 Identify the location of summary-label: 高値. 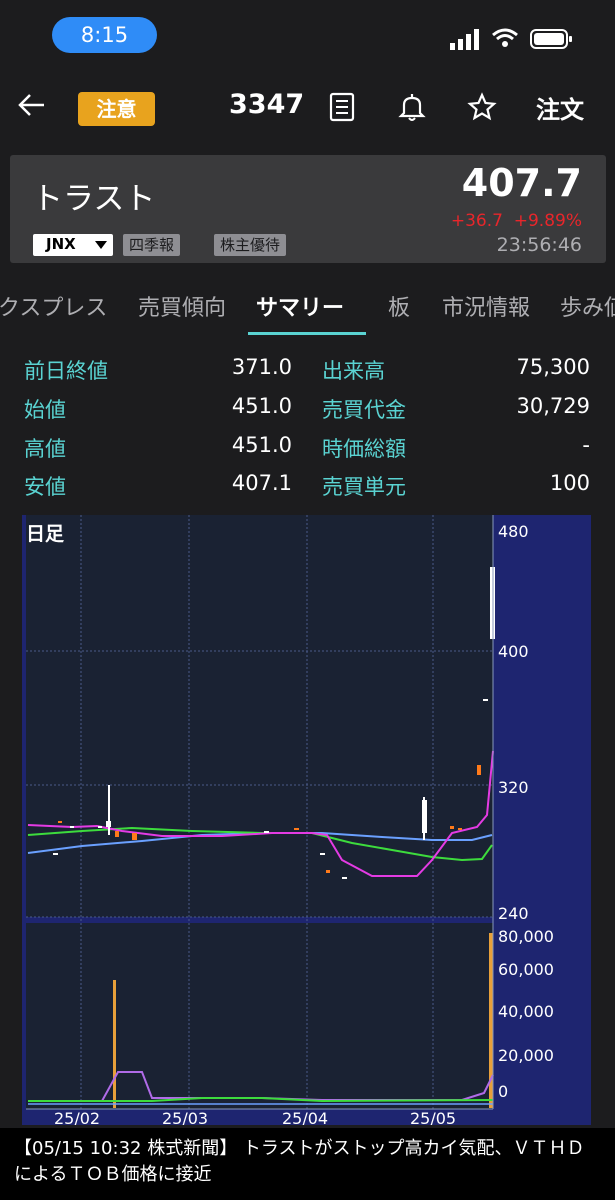
(45, 449).